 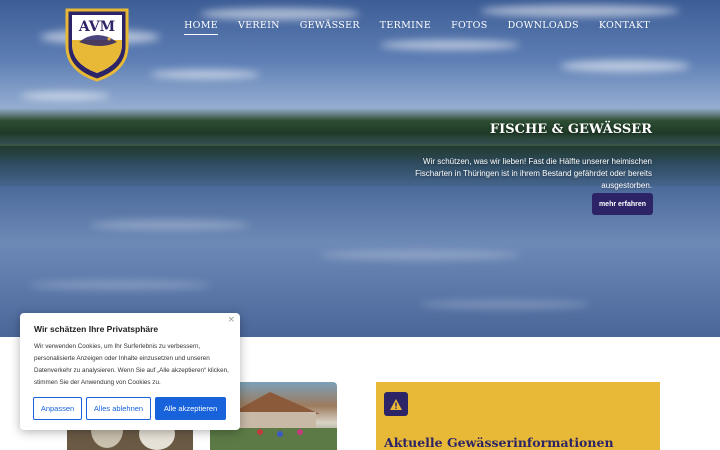 I want to click on club-crest-logo: AVM, so click(x=97, y=45).